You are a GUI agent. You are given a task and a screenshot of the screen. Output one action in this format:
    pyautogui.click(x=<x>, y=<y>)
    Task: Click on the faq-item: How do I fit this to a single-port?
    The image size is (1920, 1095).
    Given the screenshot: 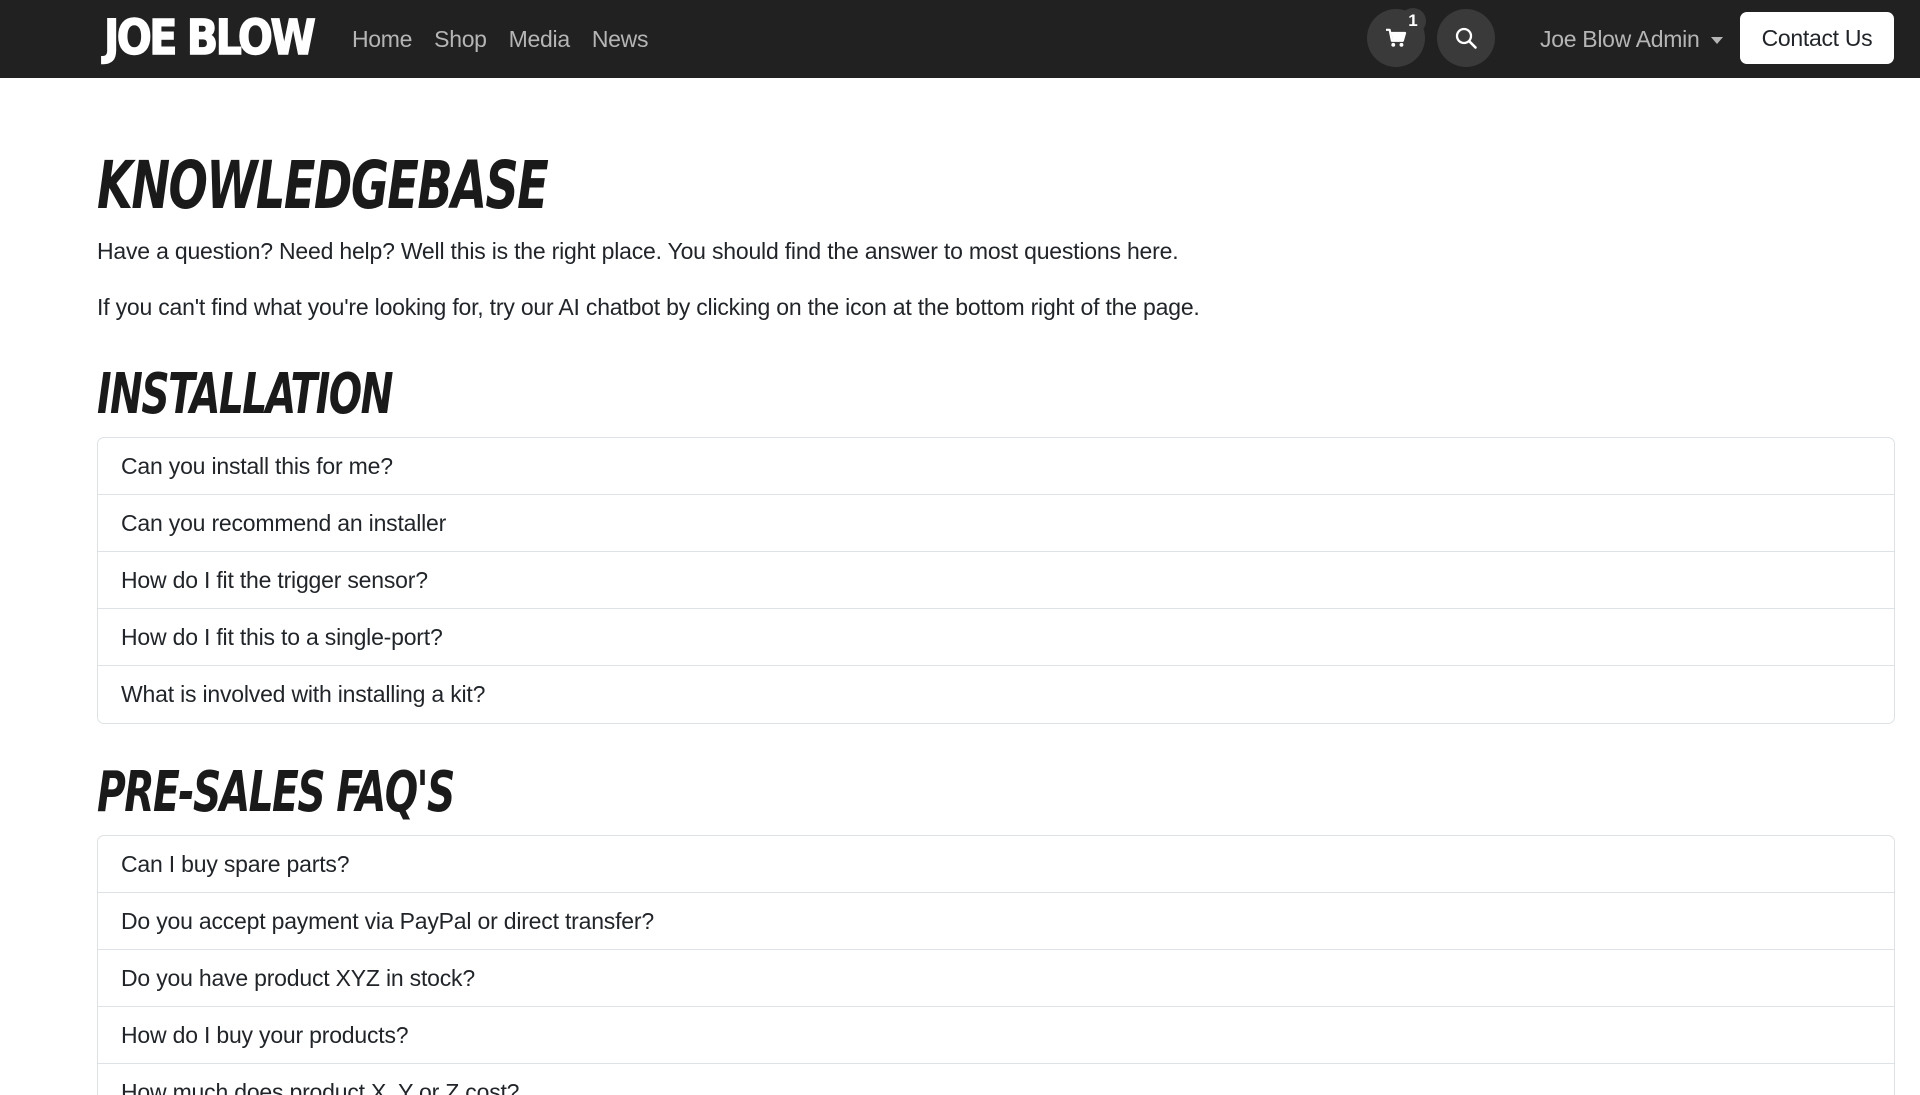 What is the action you would take?
    pyautogui.click(x=996, y=637)
    